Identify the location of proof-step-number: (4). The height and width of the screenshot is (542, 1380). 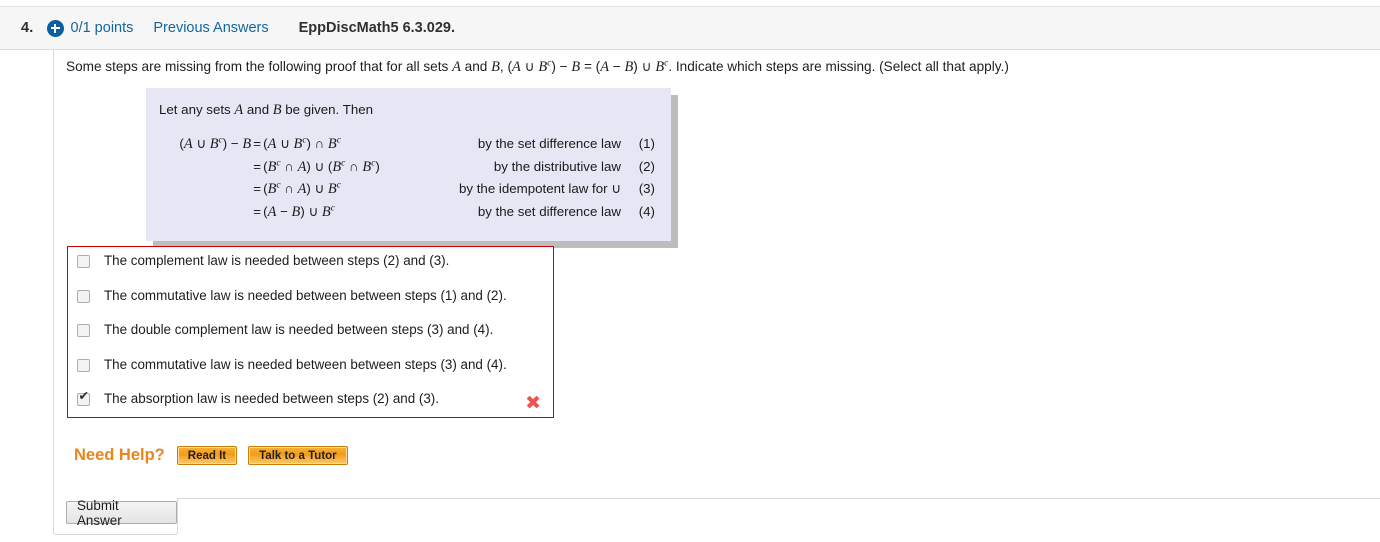
(646, 211).